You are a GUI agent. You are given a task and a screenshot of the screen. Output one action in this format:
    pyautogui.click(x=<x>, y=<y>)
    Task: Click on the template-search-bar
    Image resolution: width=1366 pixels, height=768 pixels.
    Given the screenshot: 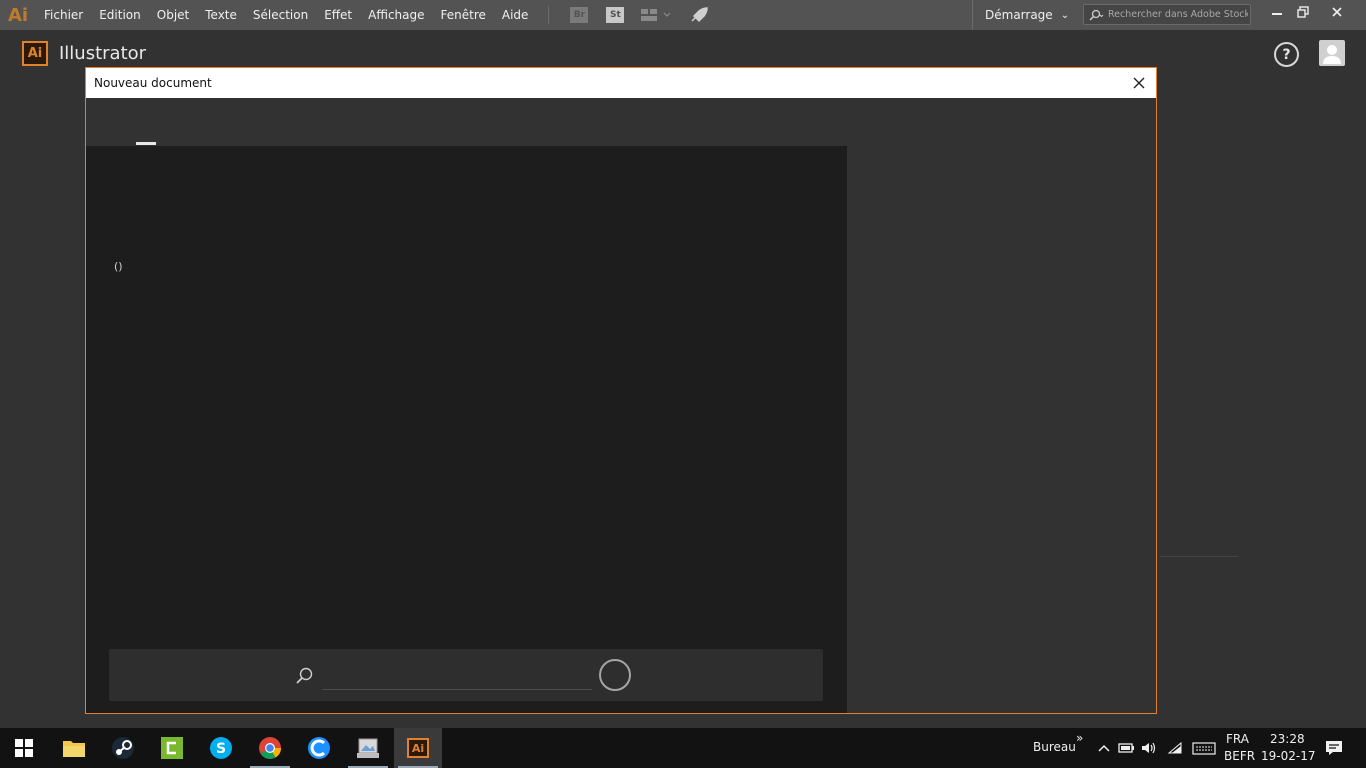 What is the action you would take?
    pyautogui.click(x=466, y=675)
    